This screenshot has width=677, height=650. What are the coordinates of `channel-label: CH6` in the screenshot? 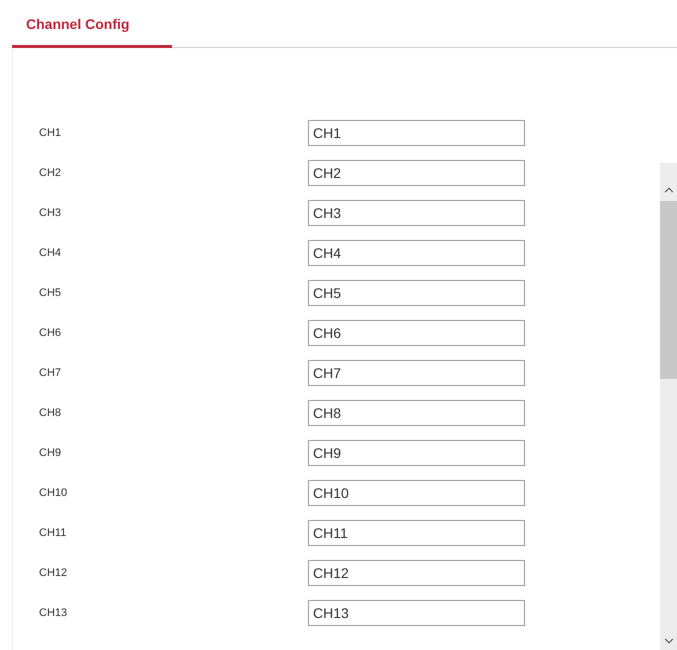 It's located at (50, 333).